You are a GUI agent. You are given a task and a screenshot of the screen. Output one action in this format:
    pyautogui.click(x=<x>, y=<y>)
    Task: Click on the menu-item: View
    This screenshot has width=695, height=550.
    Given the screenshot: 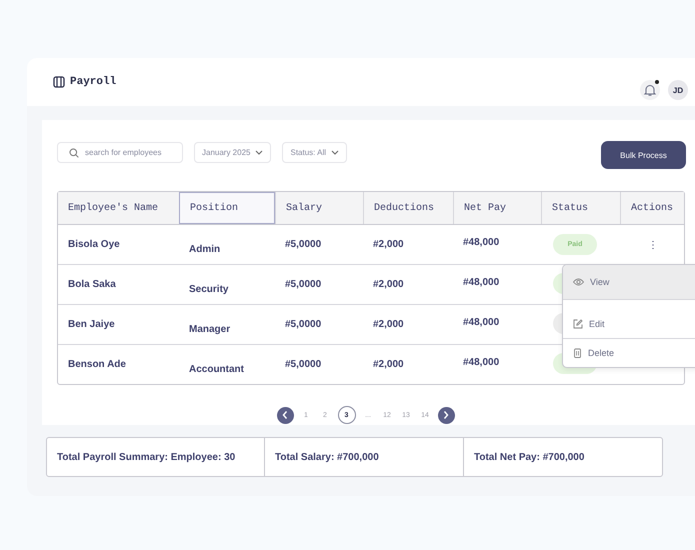 What is the action you would take?
    pyautogui.click(x=629, y=282)
    